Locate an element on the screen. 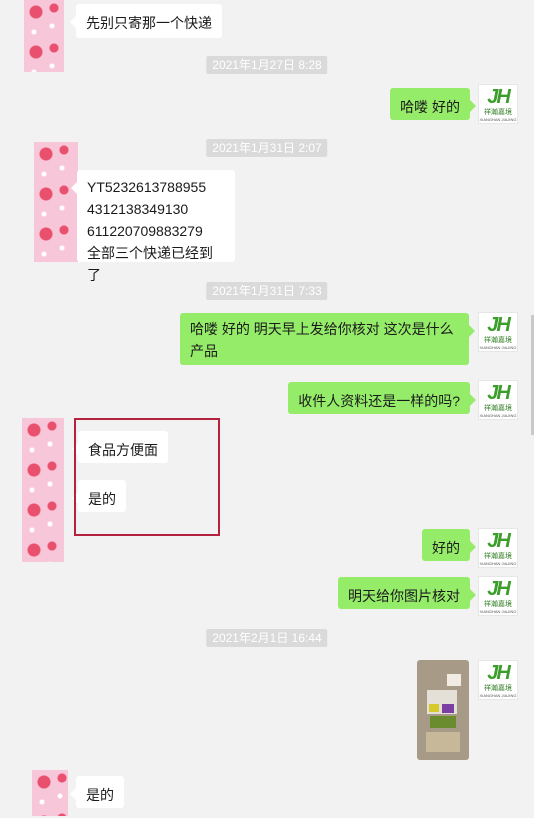 Image resolution: width=534 pixels, height=818 pixels. message-received: 先别只寄那一个快递 is located at coordinates (146, 21).